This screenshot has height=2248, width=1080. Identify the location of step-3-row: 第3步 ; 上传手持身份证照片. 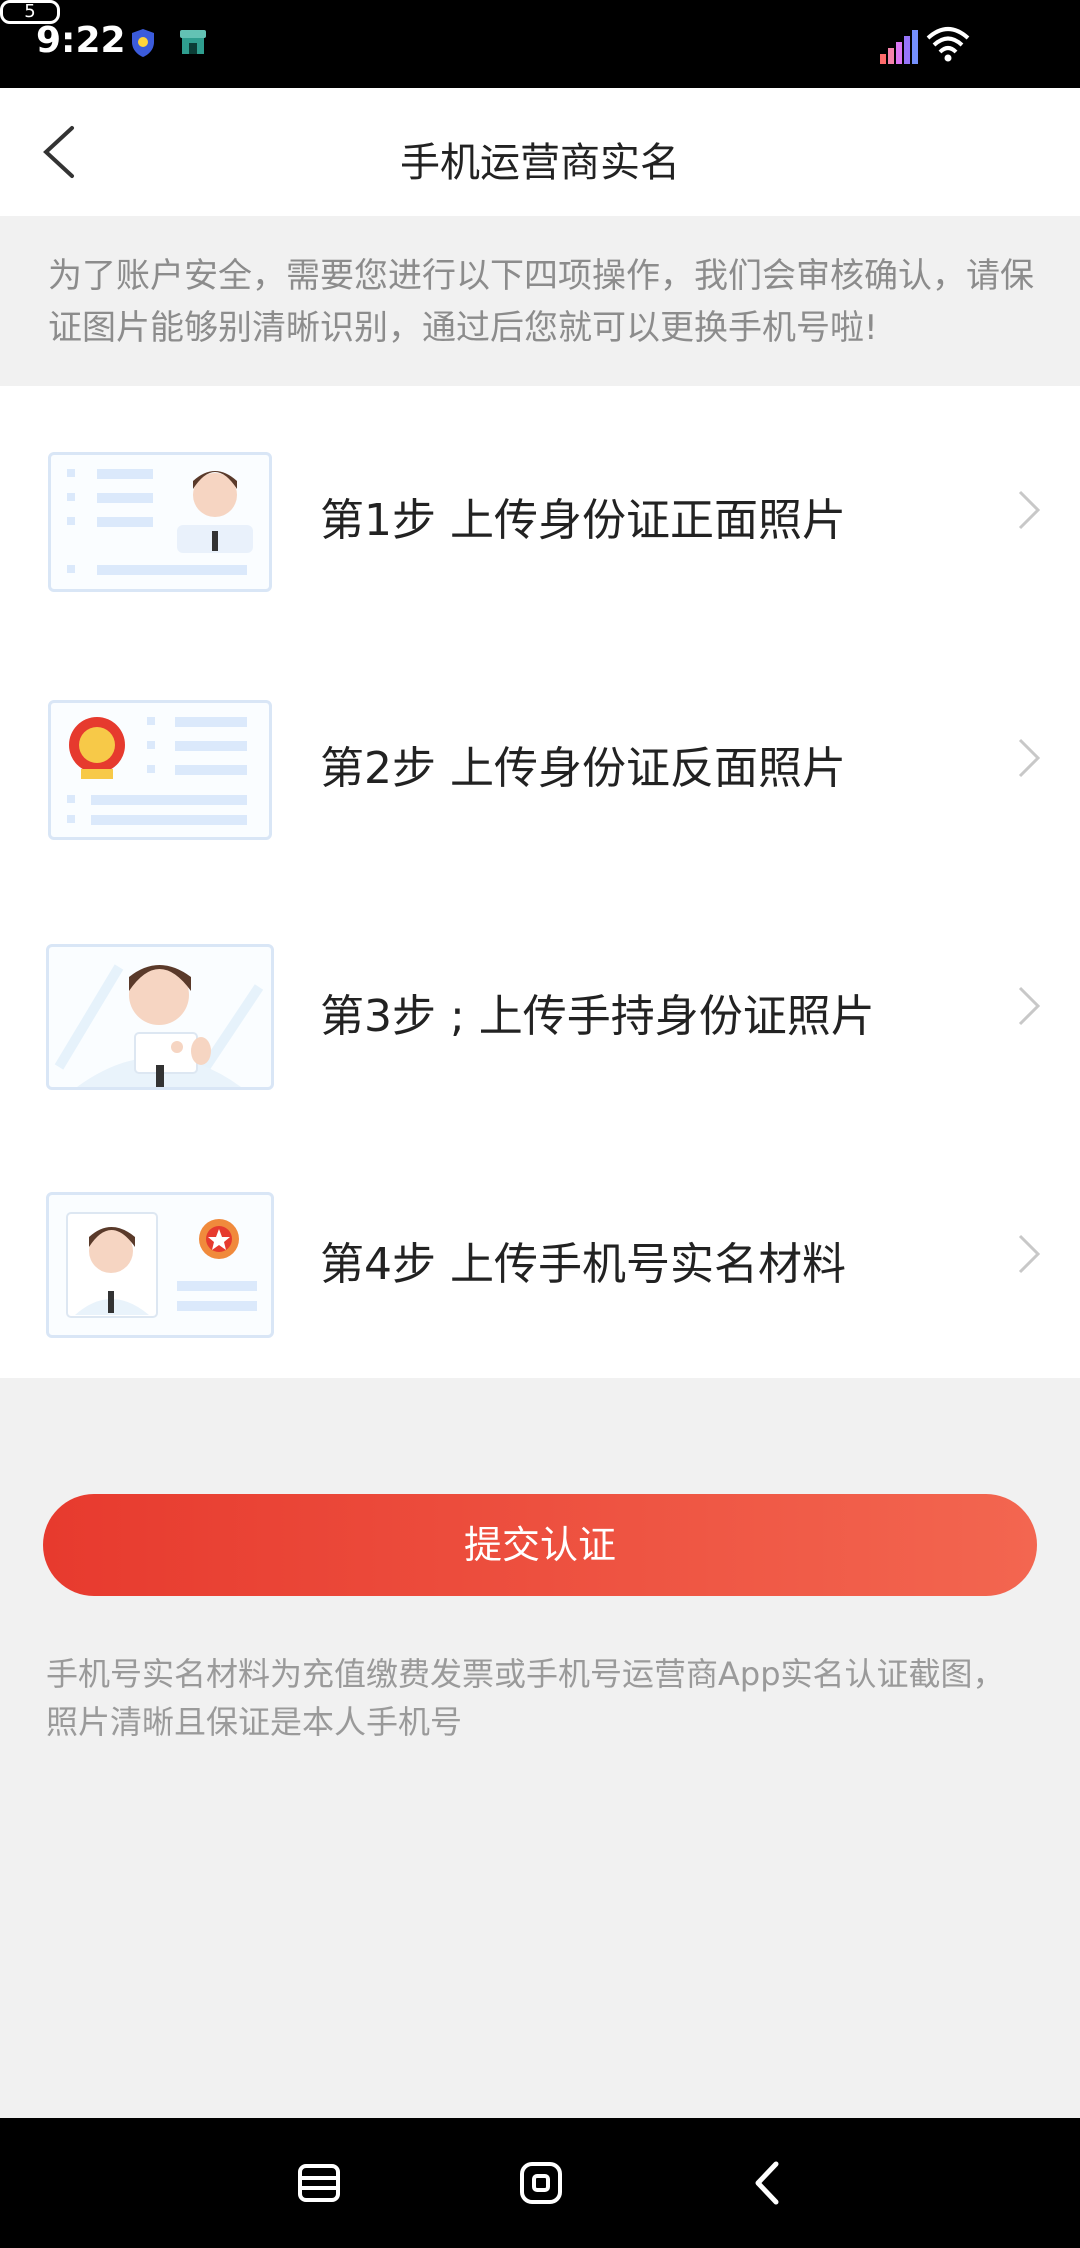
(540, 1006).